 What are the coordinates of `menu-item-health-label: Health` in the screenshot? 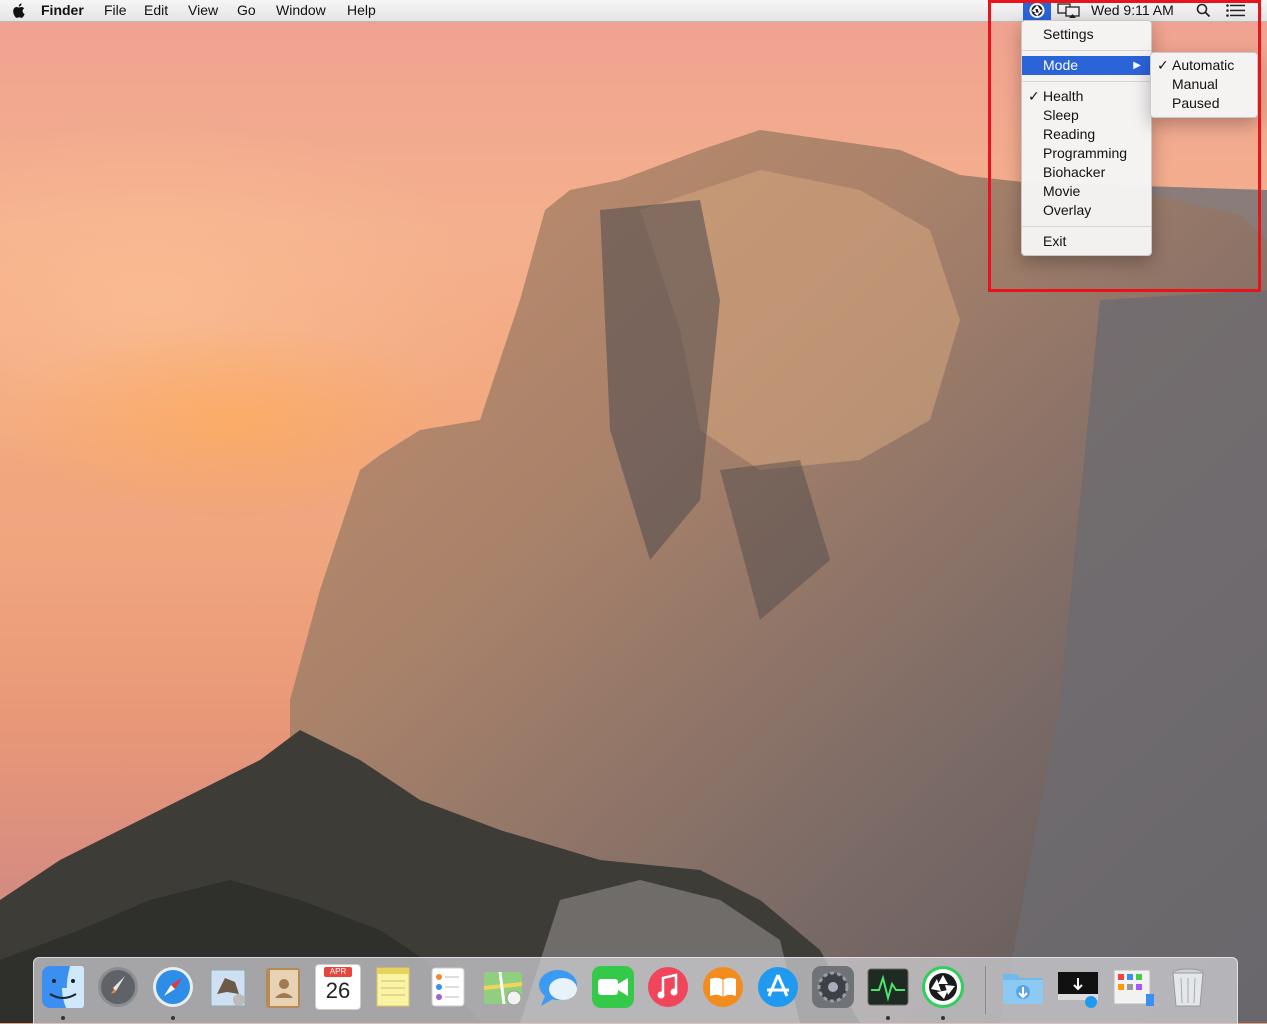 It's located at (1063, 96).